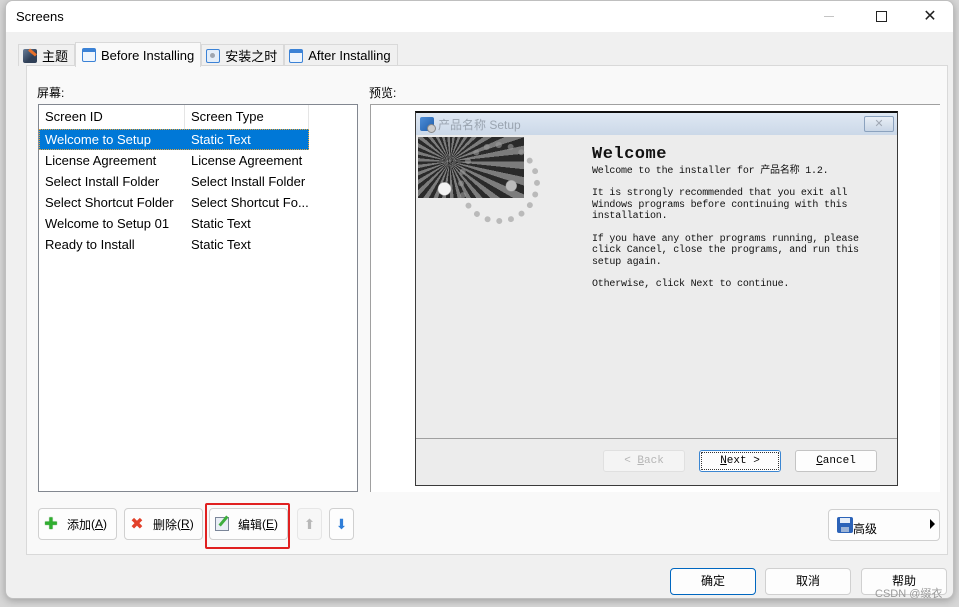  I want to click on screen-type-cell: Select Install Folder, so click(248, 181).